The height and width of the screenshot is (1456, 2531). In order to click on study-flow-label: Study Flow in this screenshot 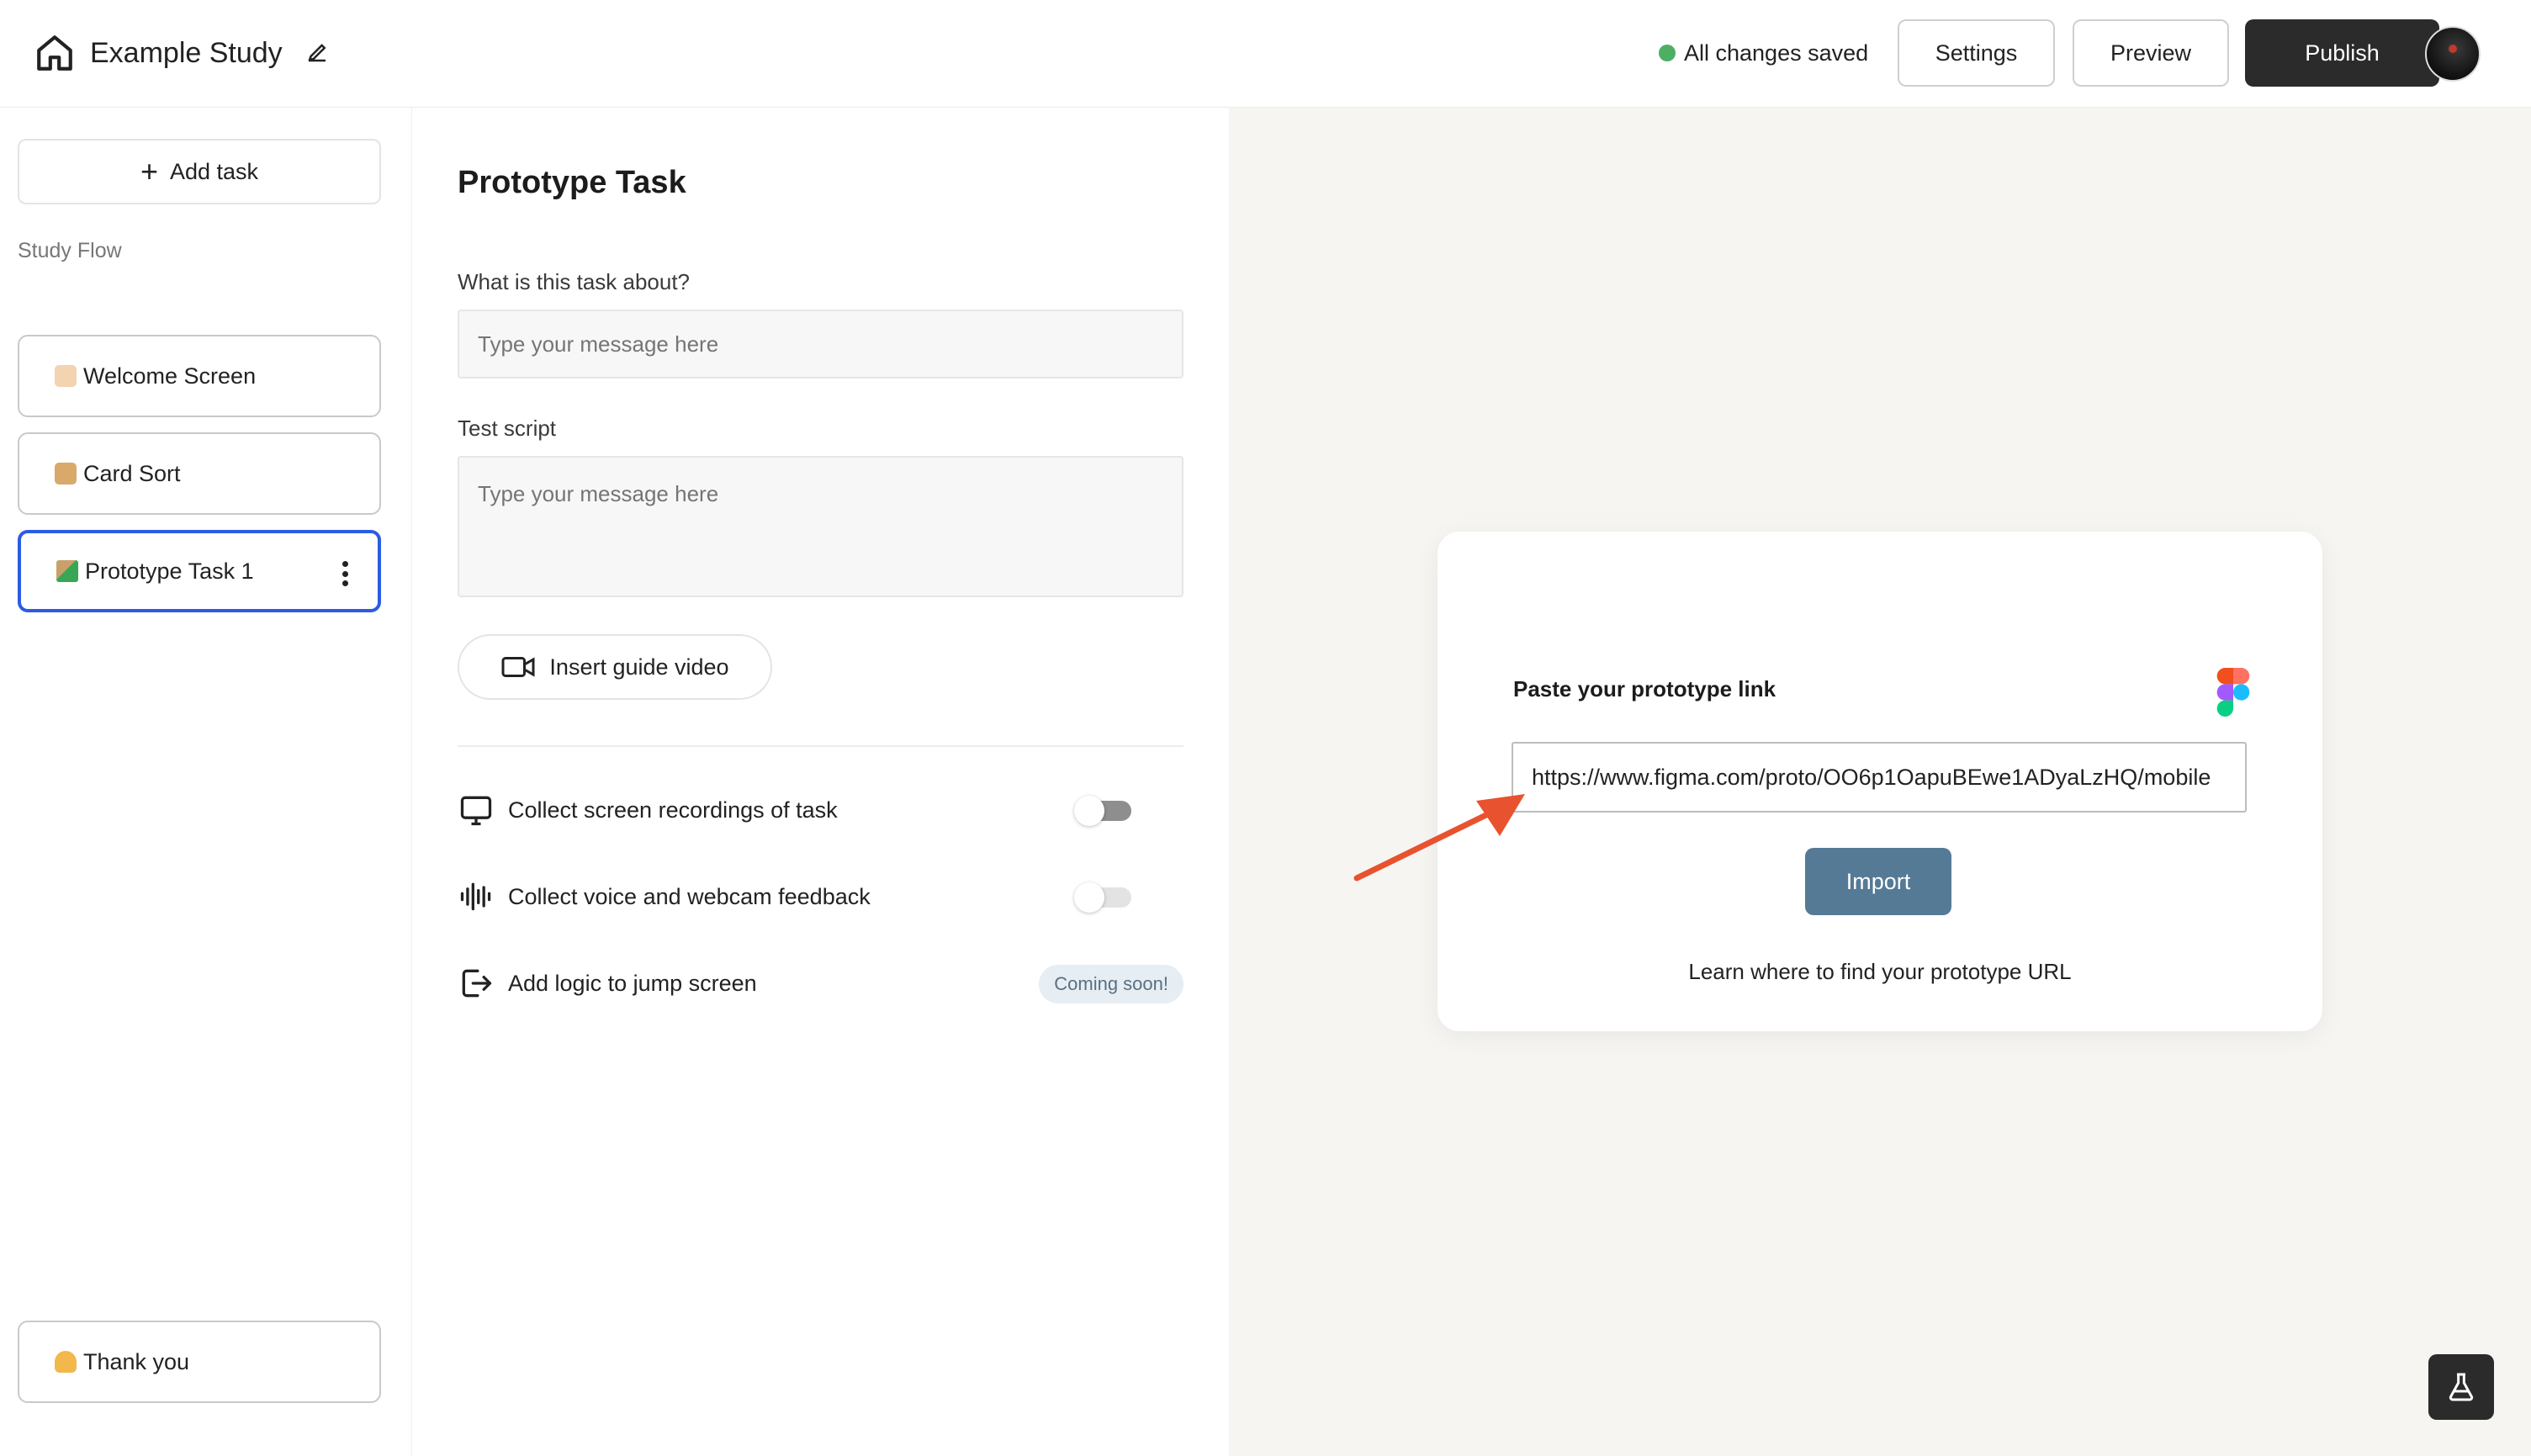, I will do `click(70, 250)`.